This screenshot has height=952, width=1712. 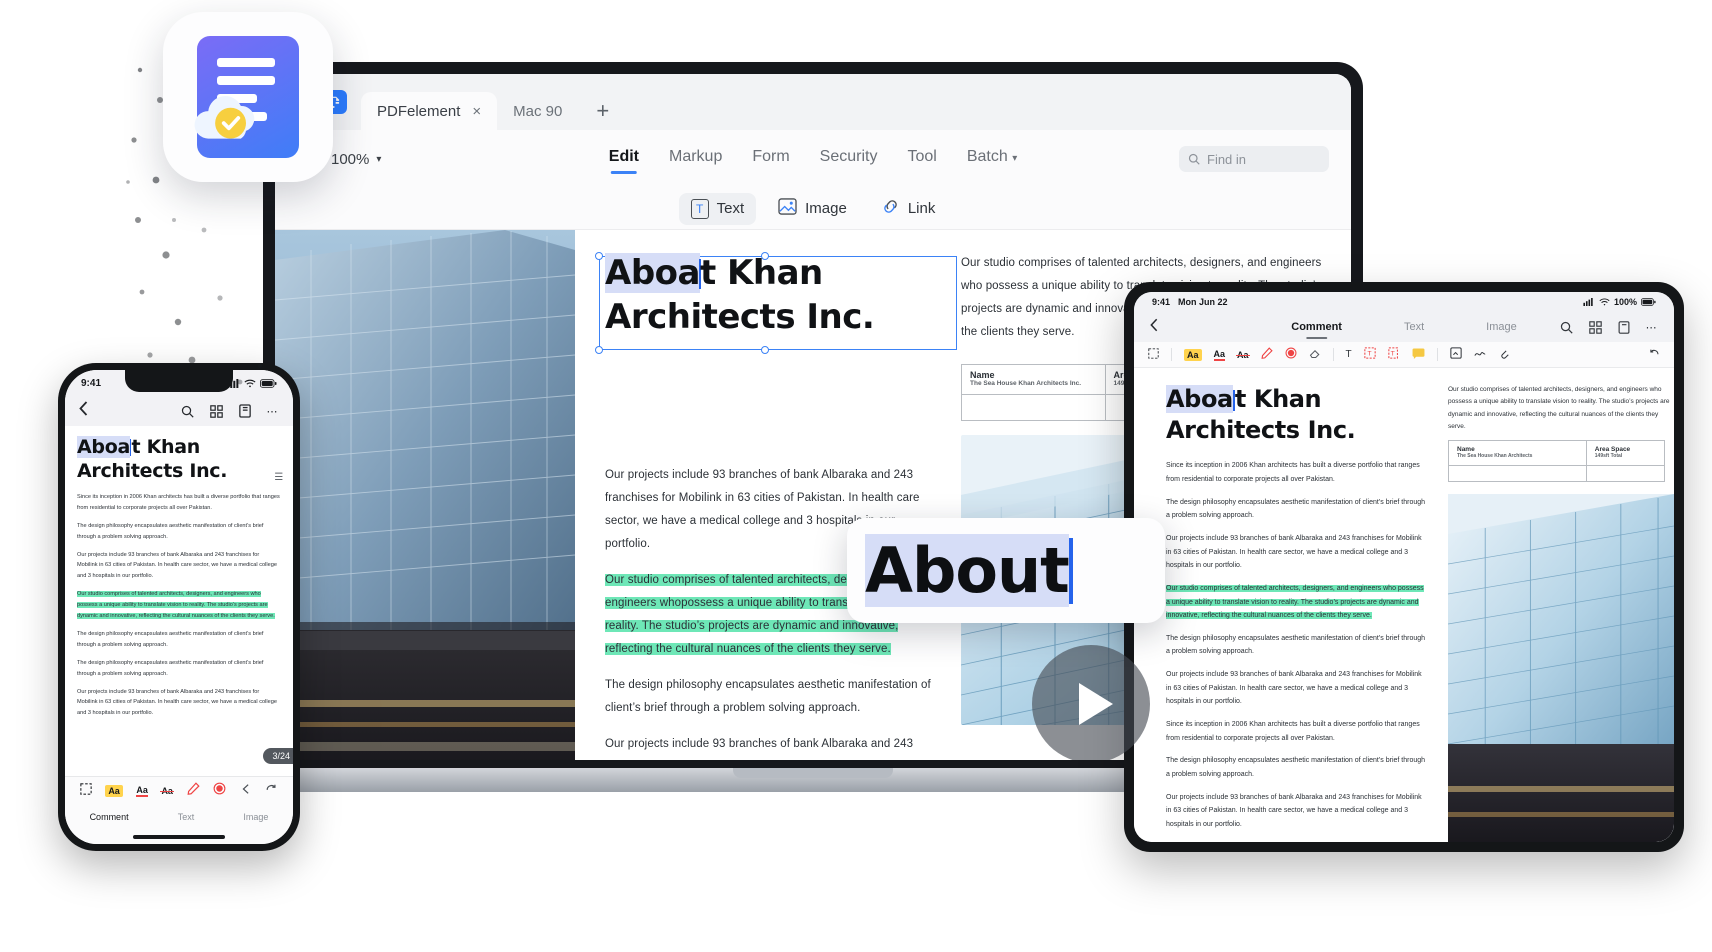 What do you see at coordinates (812, 208) in the screenshot?
I see `subtool-image: Image` at bounding box center [812, 208].